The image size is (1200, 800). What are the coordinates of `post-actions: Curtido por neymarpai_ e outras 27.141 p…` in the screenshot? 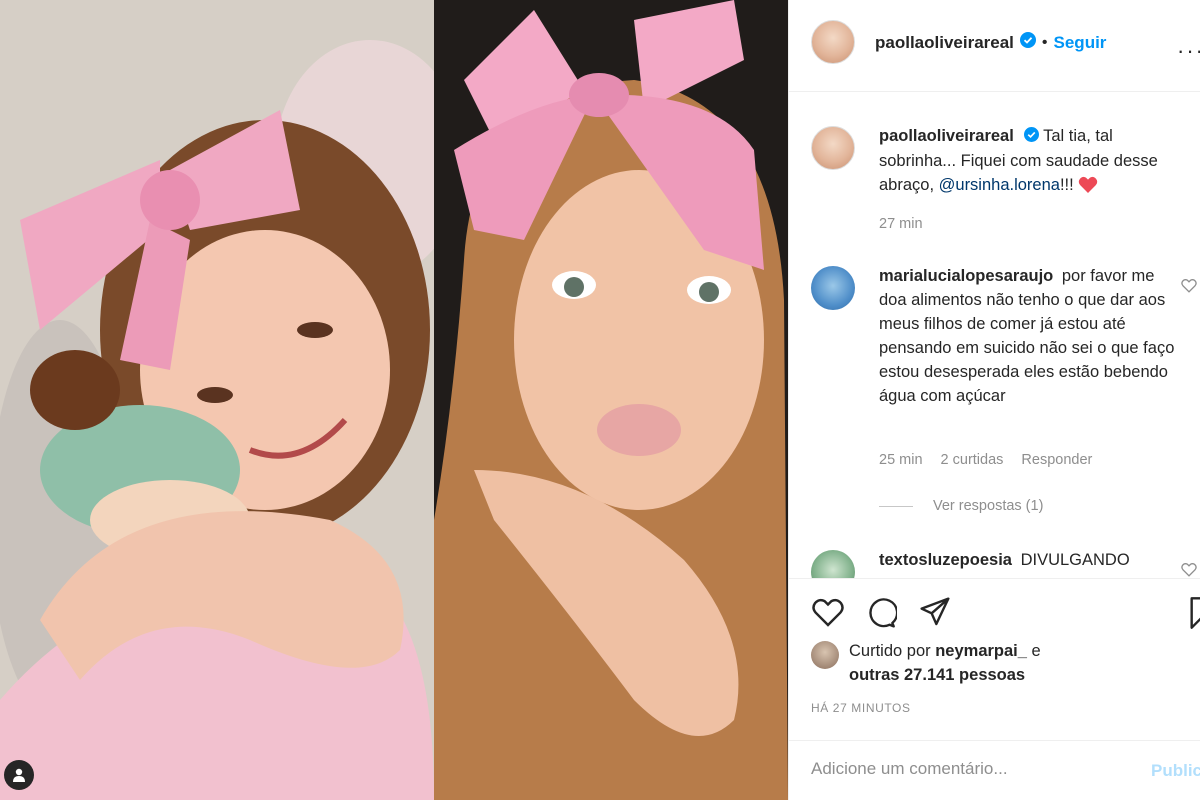 It's located at (994, 653).